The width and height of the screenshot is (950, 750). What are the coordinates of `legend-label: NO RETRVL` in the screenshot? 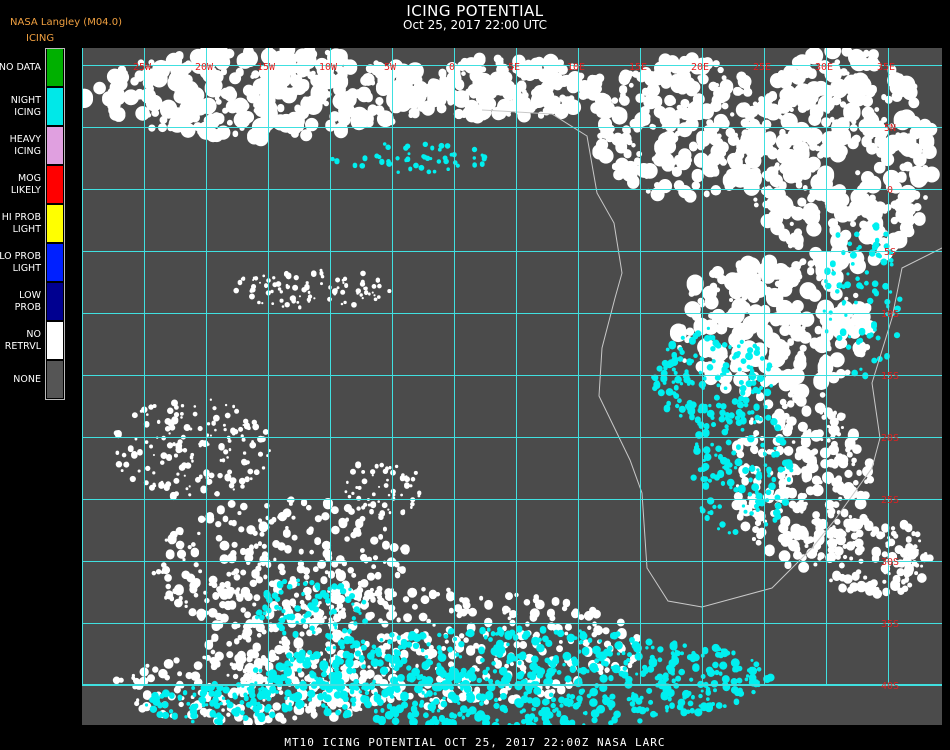 It's located at (20, 340).